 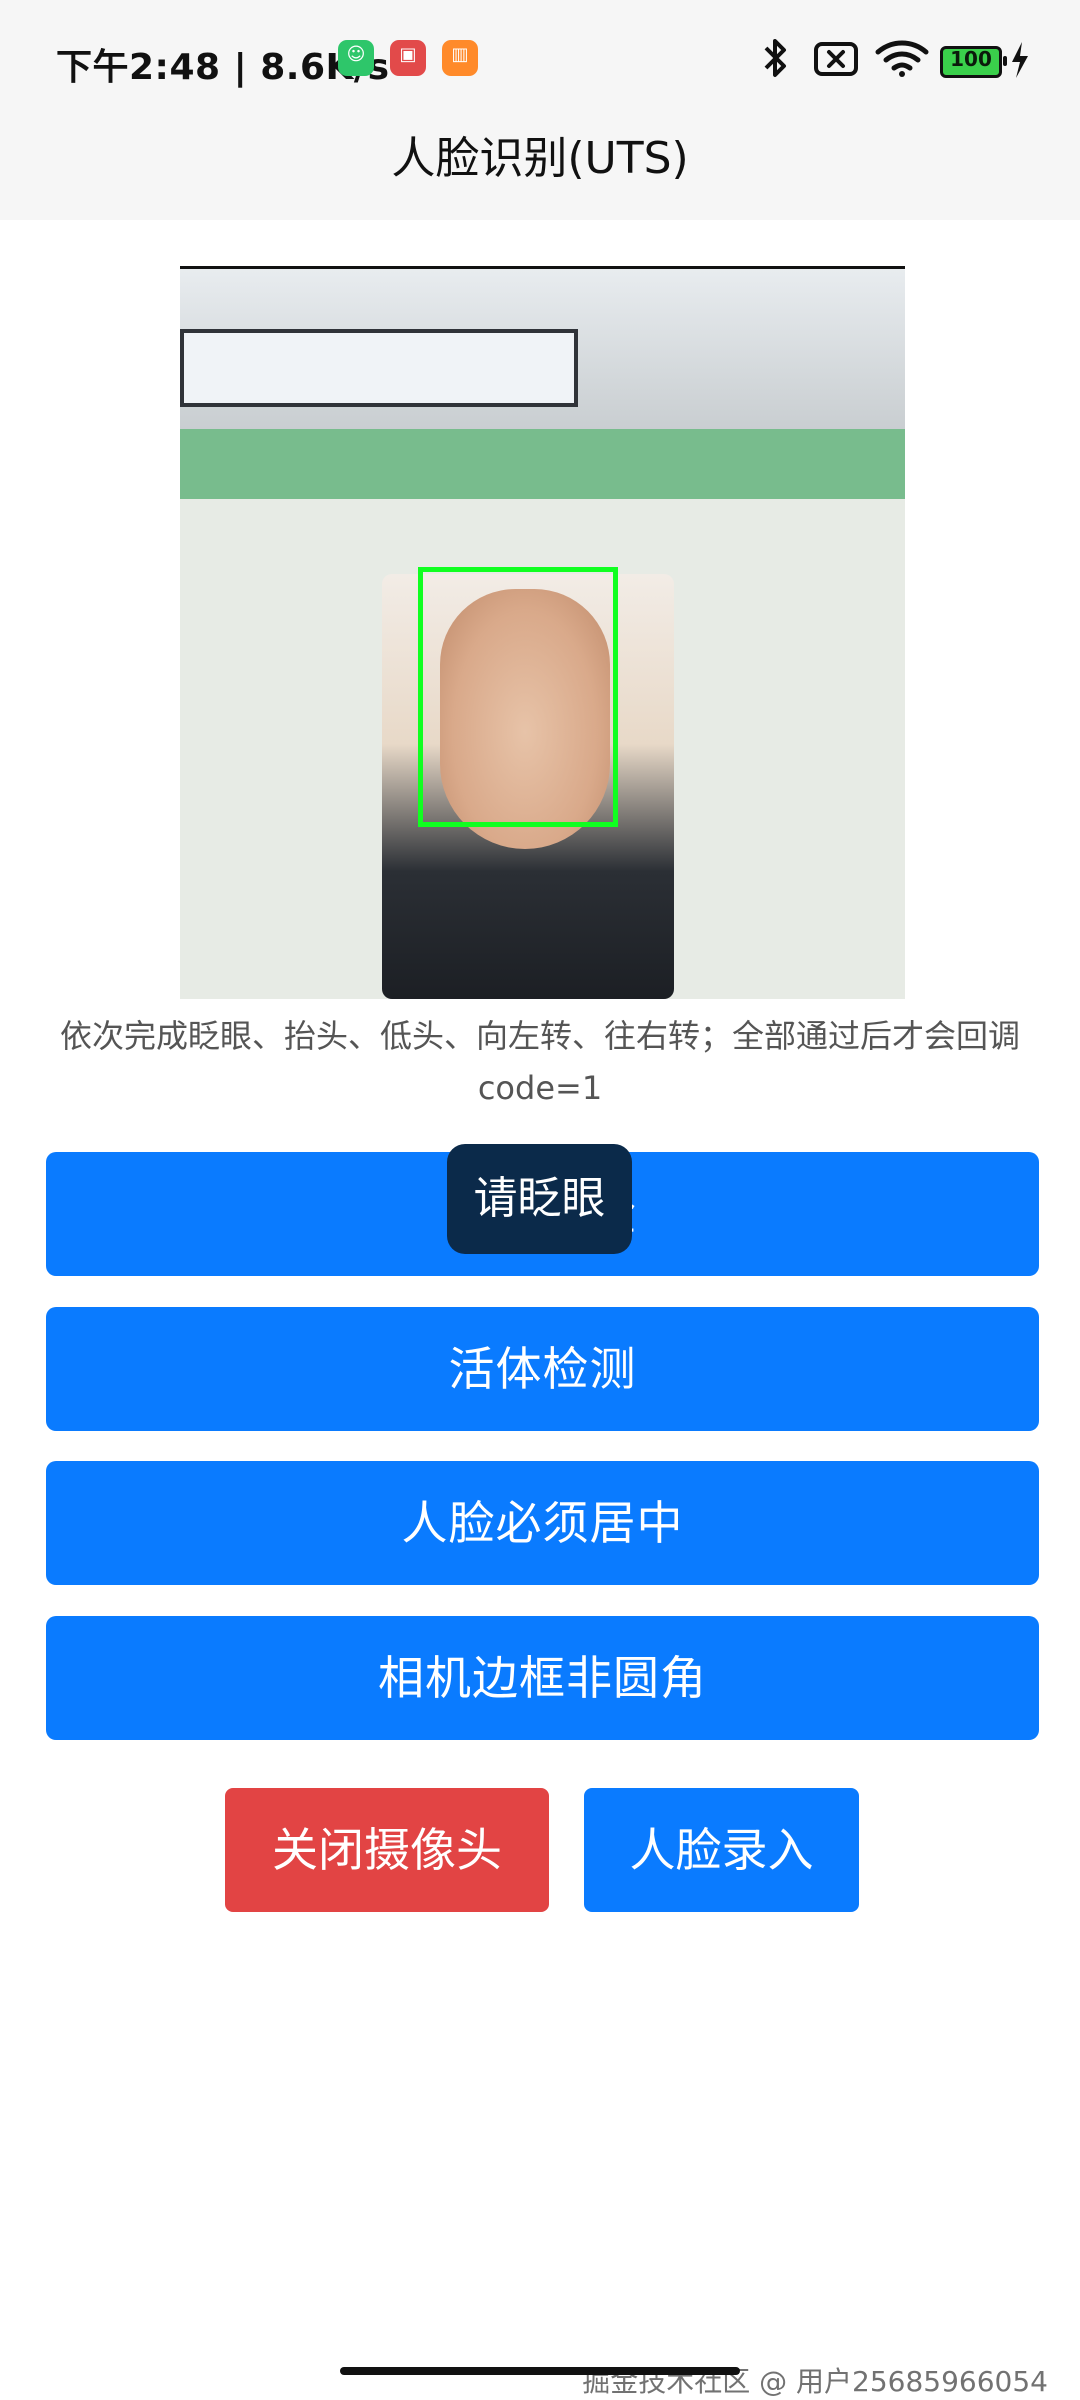 What do you see at coordinates (540, 60) in the screenshot?
I see `status-bar: 下午2:48 | 8.6K/s ☺ ▣ ▥ 100` at bounding box center [540, 60].